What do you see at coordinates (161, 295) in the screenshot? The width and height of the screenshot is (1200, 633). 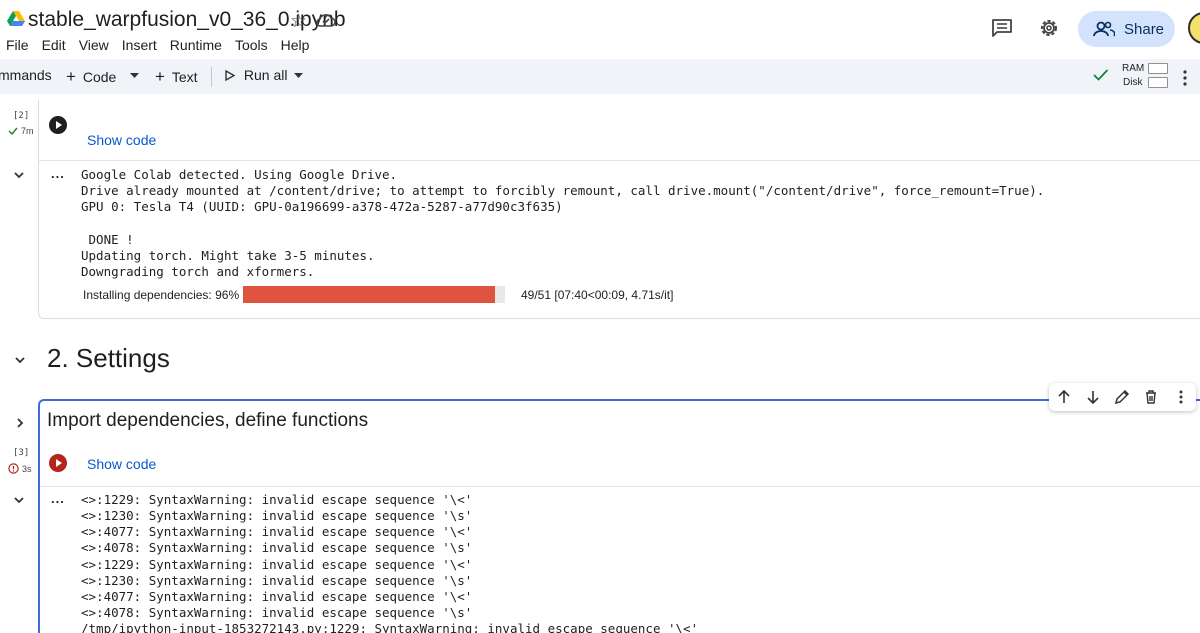 I see `progress-label: Installing dependencies: 96%` at bounding box center [161, 295].